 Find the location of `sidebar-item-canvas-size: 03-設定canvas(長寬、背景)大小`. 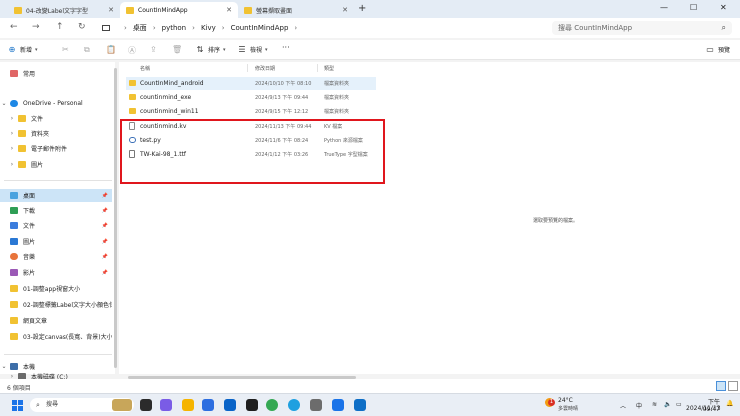

sidebar-item-canvas-size: 03-設定canvas(長寬、背景)大小 is located at coordinates (56, 336).